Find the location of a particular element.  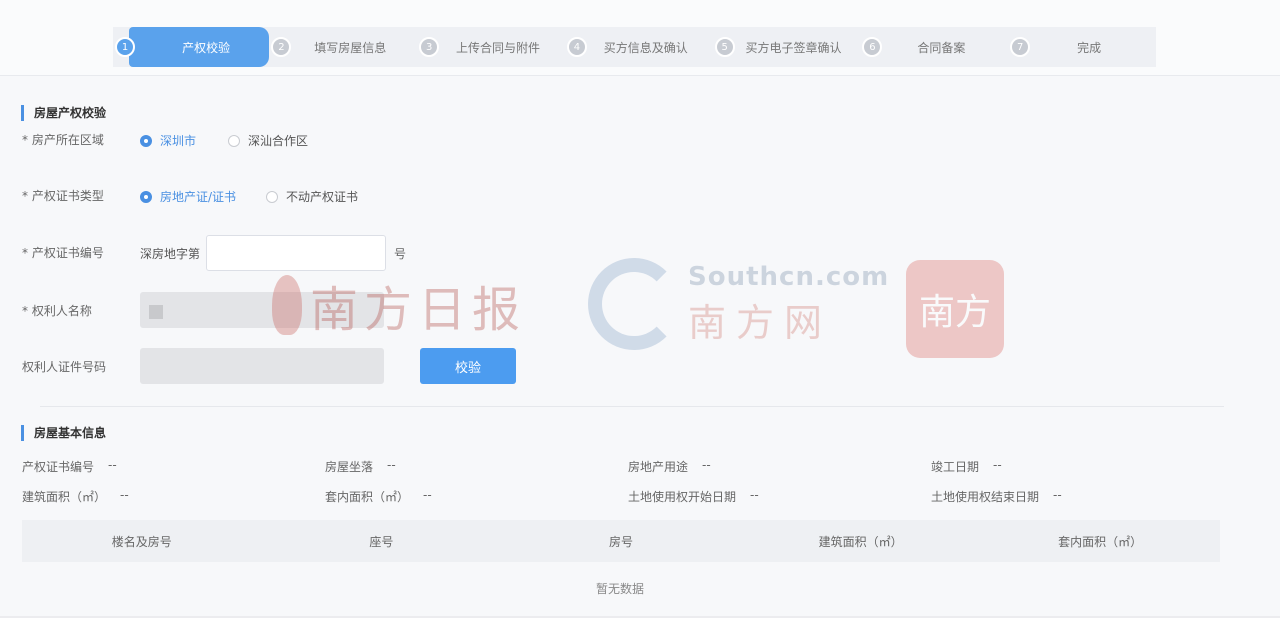

step-3: 3 上传合同与附件 is located at coordinates (491, 47).